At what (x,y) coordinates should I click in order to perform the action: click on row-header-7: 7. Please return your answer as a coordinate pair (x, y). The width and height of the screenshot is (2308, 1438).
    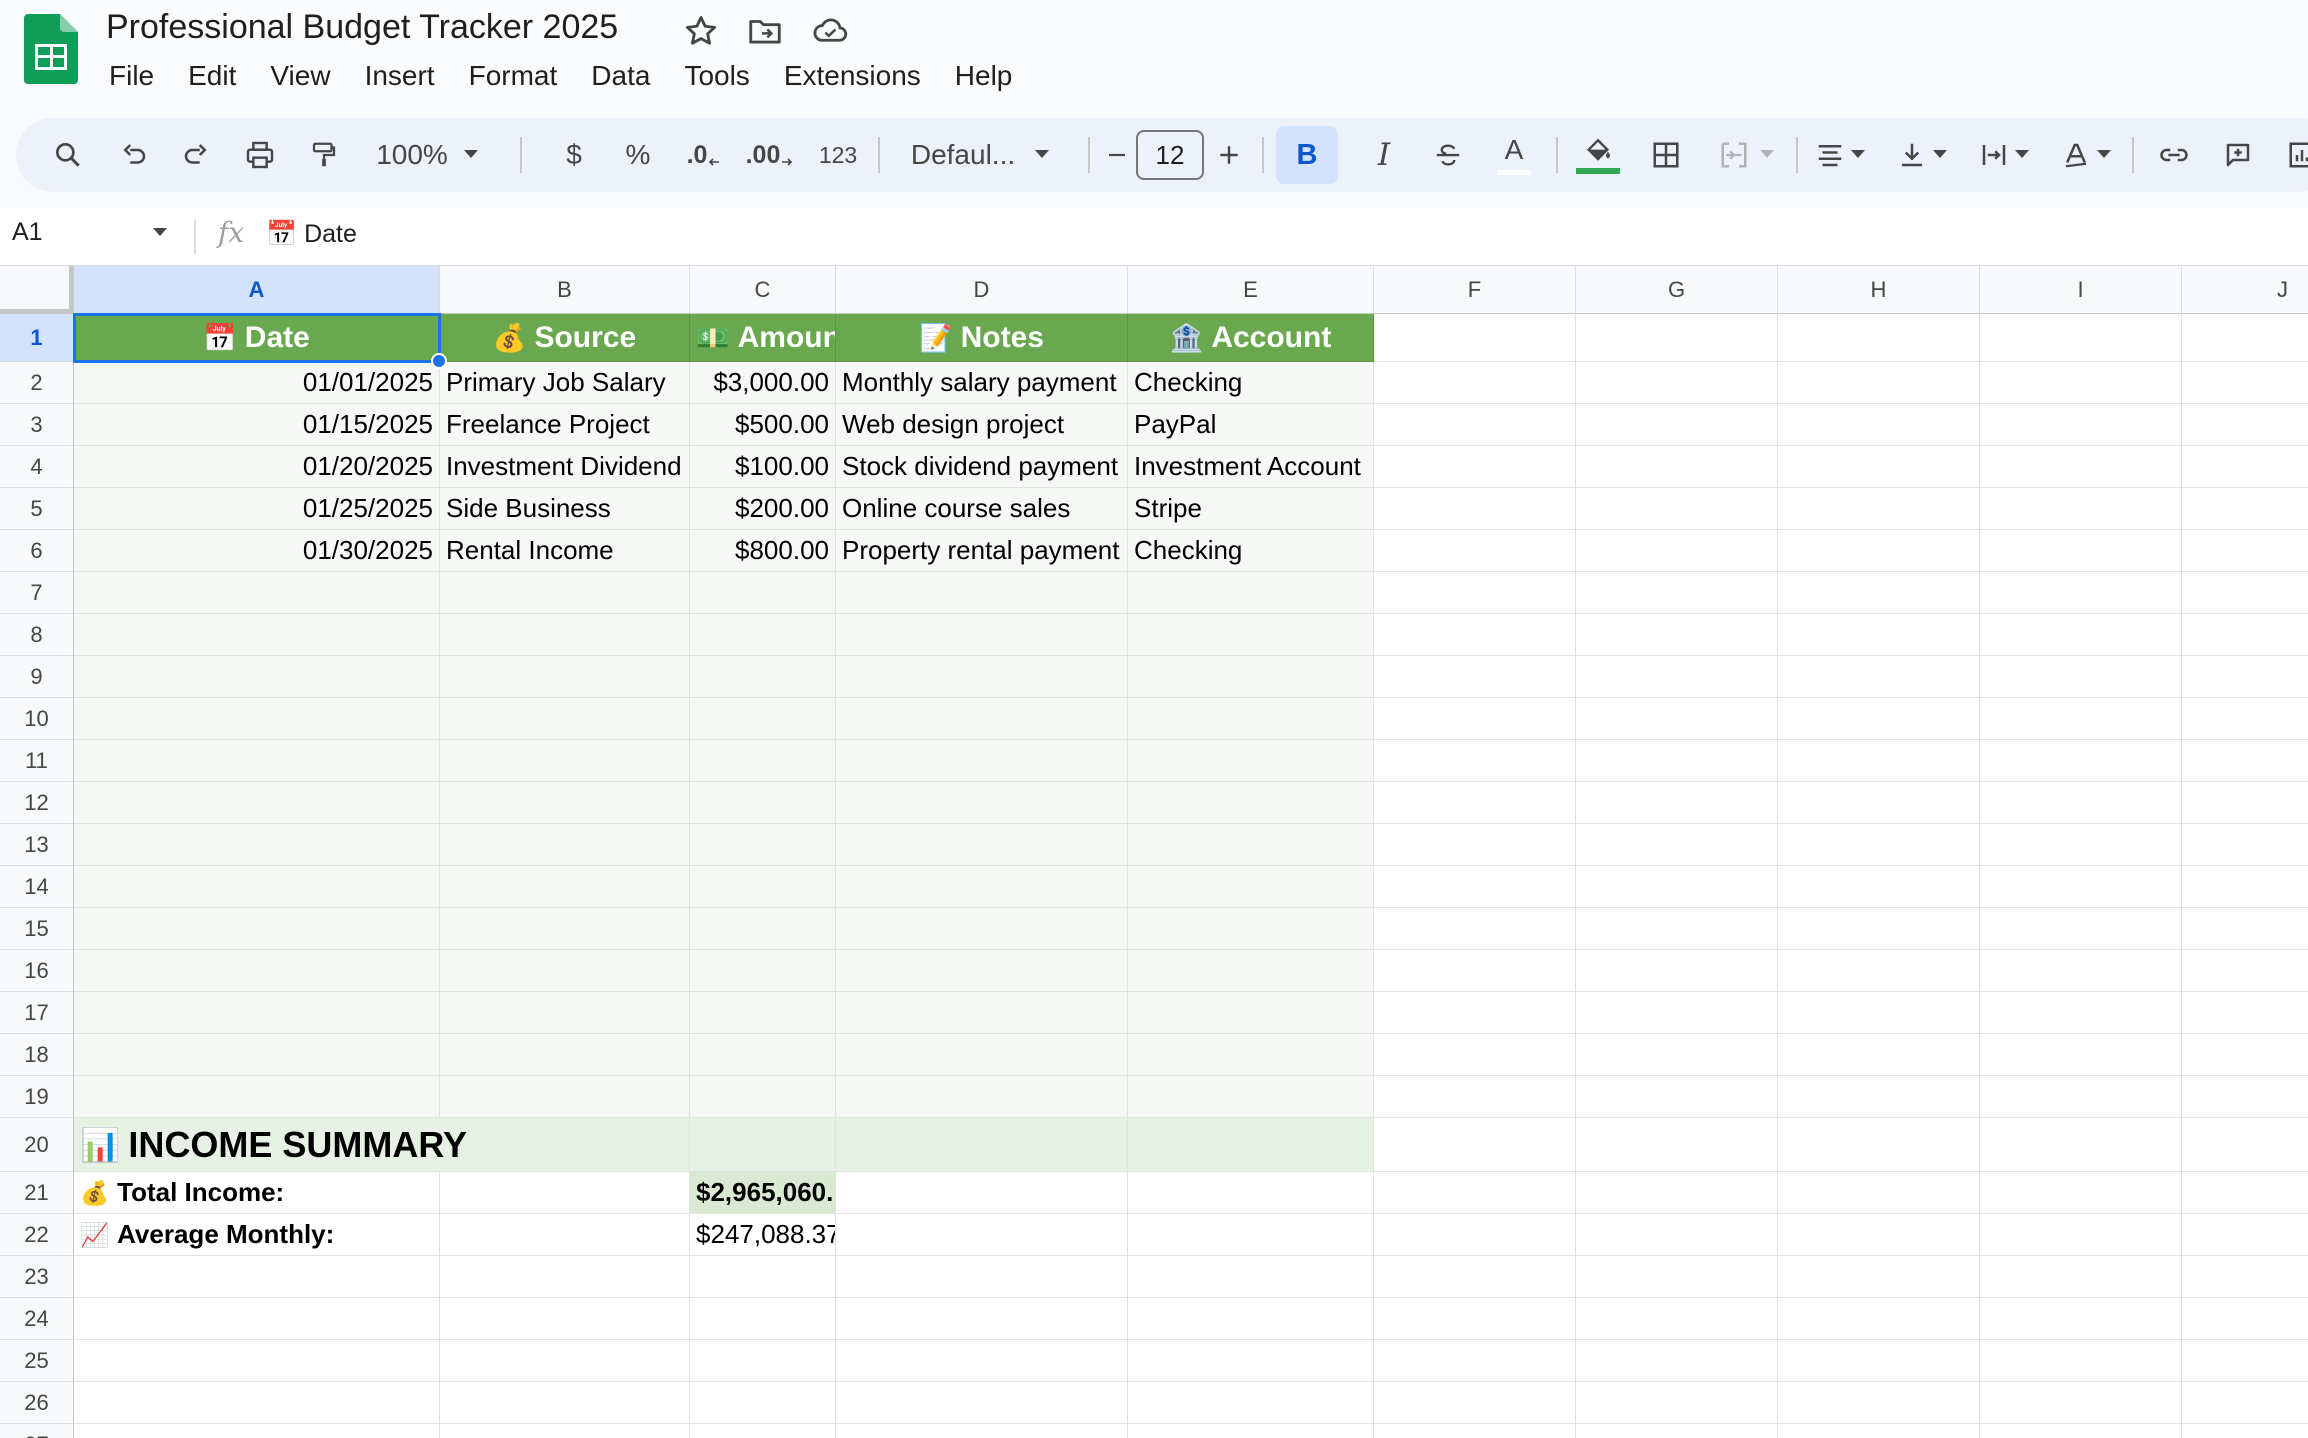
    Looking at the image, I should click on (37, 593).